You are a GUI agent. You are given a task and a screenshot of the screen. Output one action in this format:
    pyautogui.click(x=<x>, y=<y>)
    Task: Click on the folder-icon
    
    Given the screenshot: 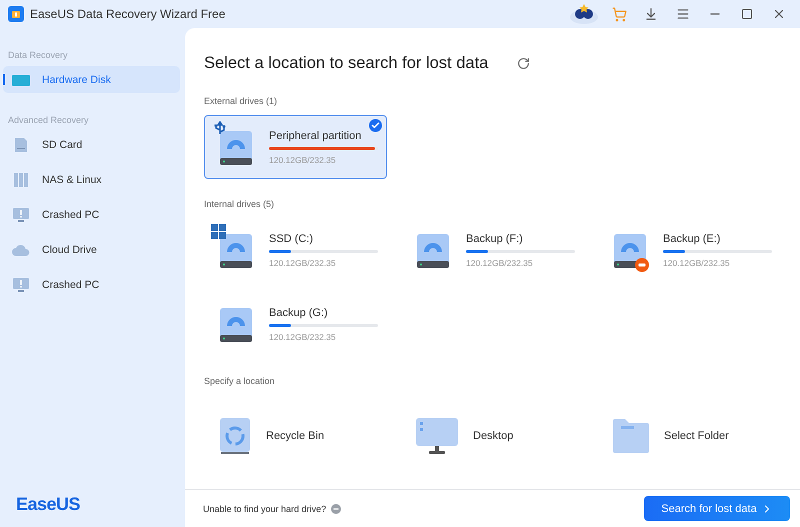 What is the action you would take?
    pyautogui.click(x=631, y=436)
    